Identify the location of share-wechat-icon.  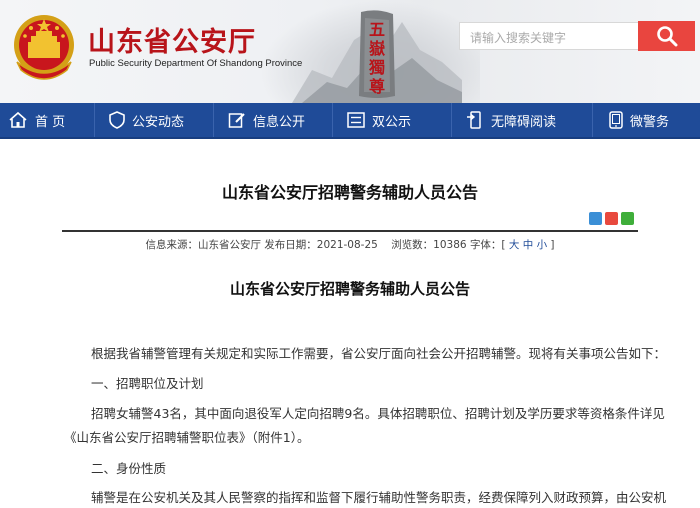
(627, 218).